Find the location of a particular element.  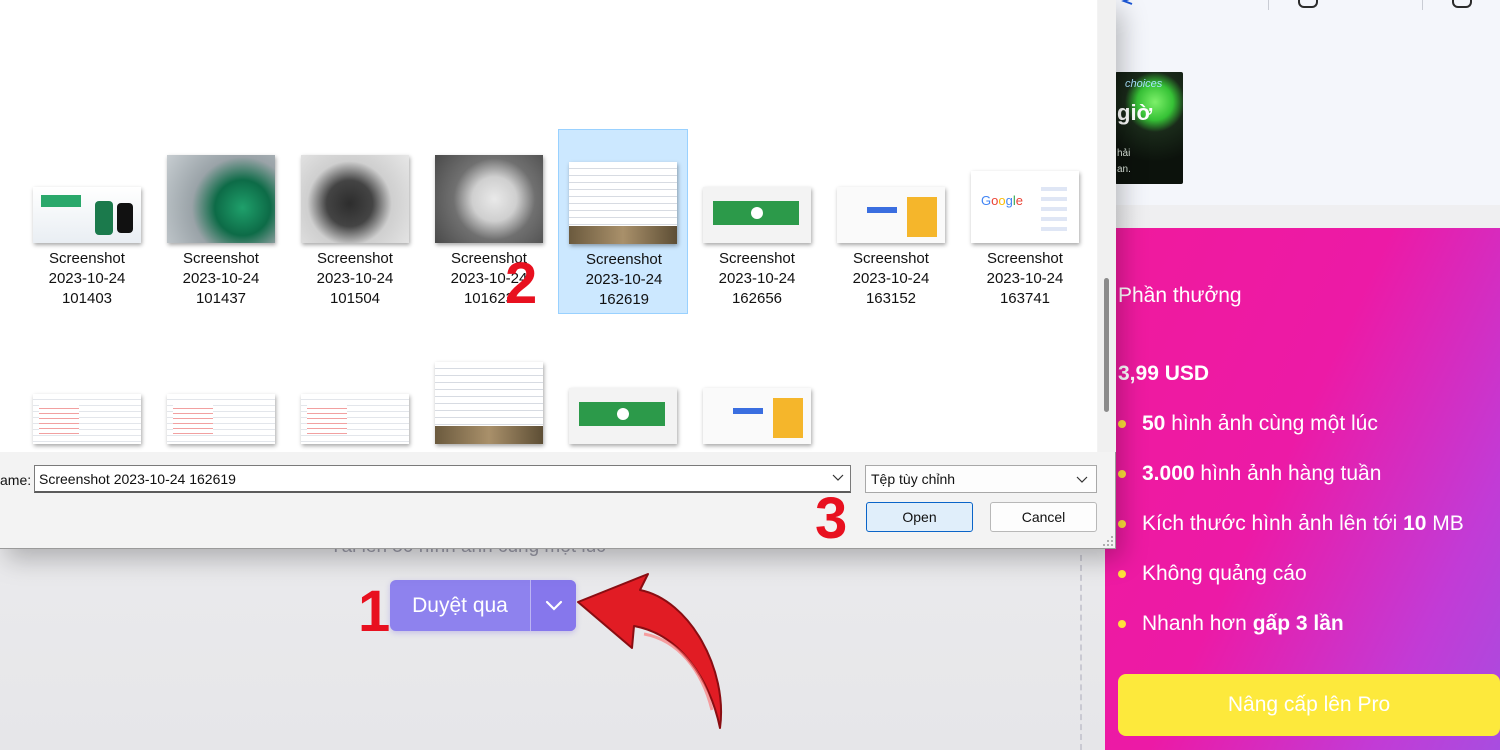

file-item: Screenshot2023-10-24101137 is located at coordinates (891, 64).